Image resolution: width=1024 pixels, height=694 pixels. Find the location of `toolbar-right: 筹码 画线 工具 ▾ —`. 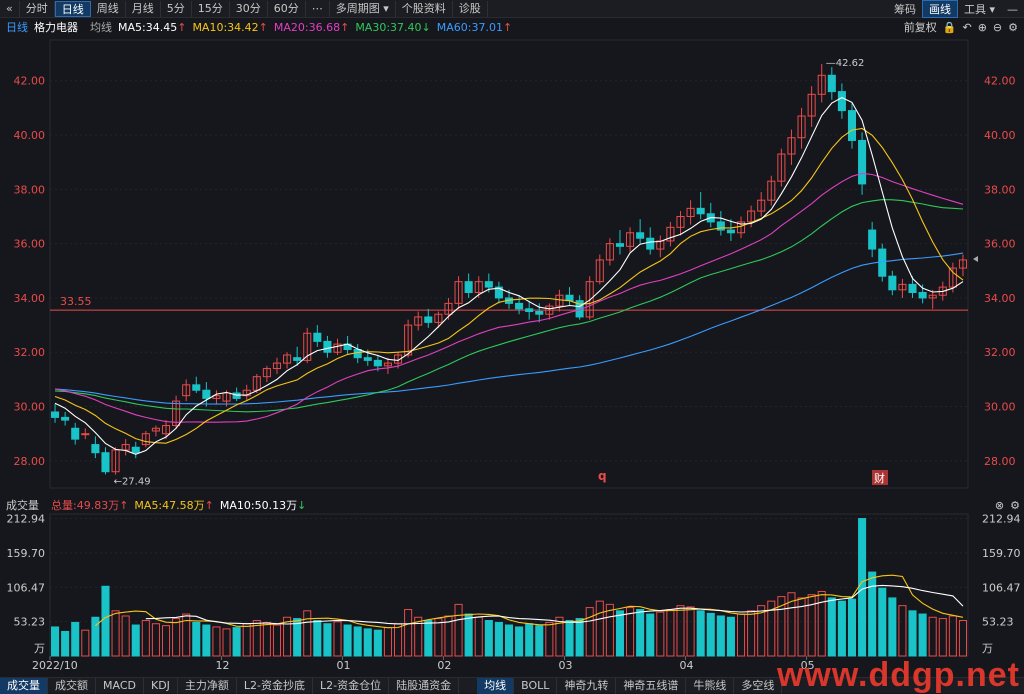

toolbar-right: 筹码 画线 工具 ▾ — is located at coordinates (956, 9).